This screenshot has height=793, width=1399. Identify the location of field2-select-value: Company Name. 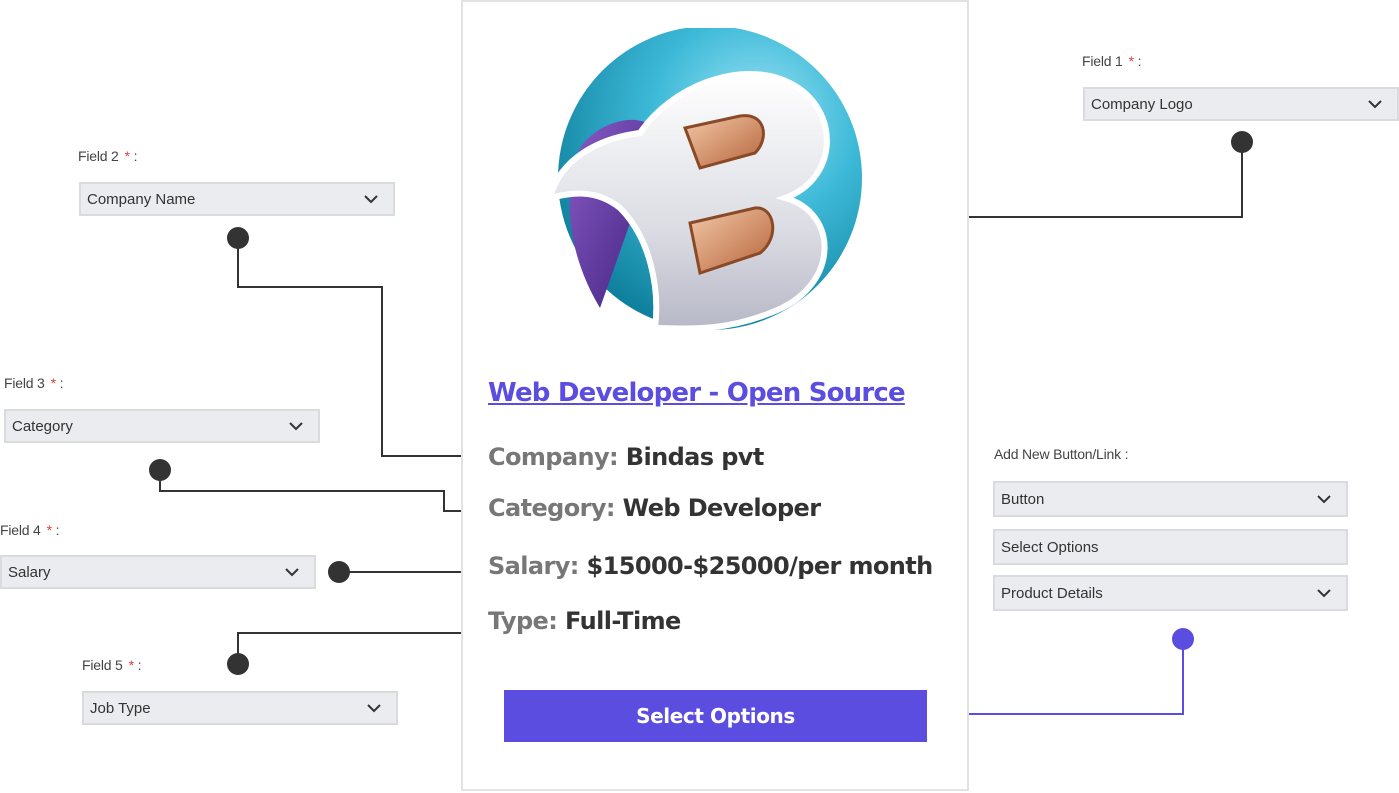
(141, 199).